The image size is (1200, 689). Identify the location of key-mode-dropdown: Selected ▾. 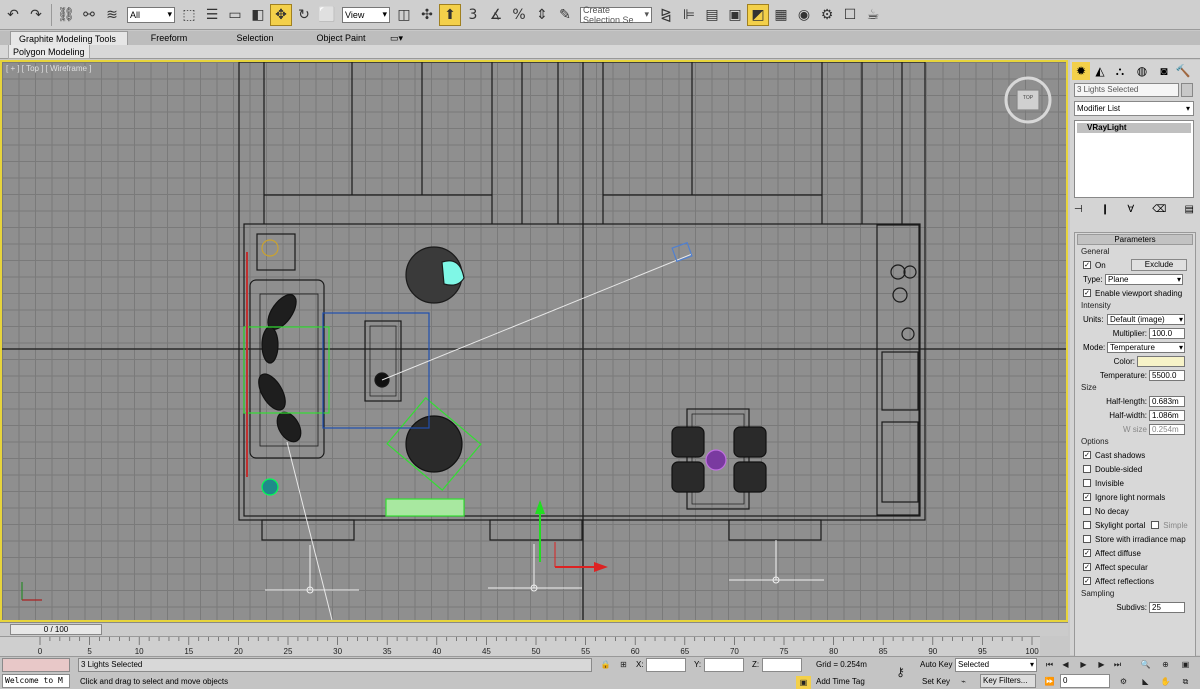
(996, 665).